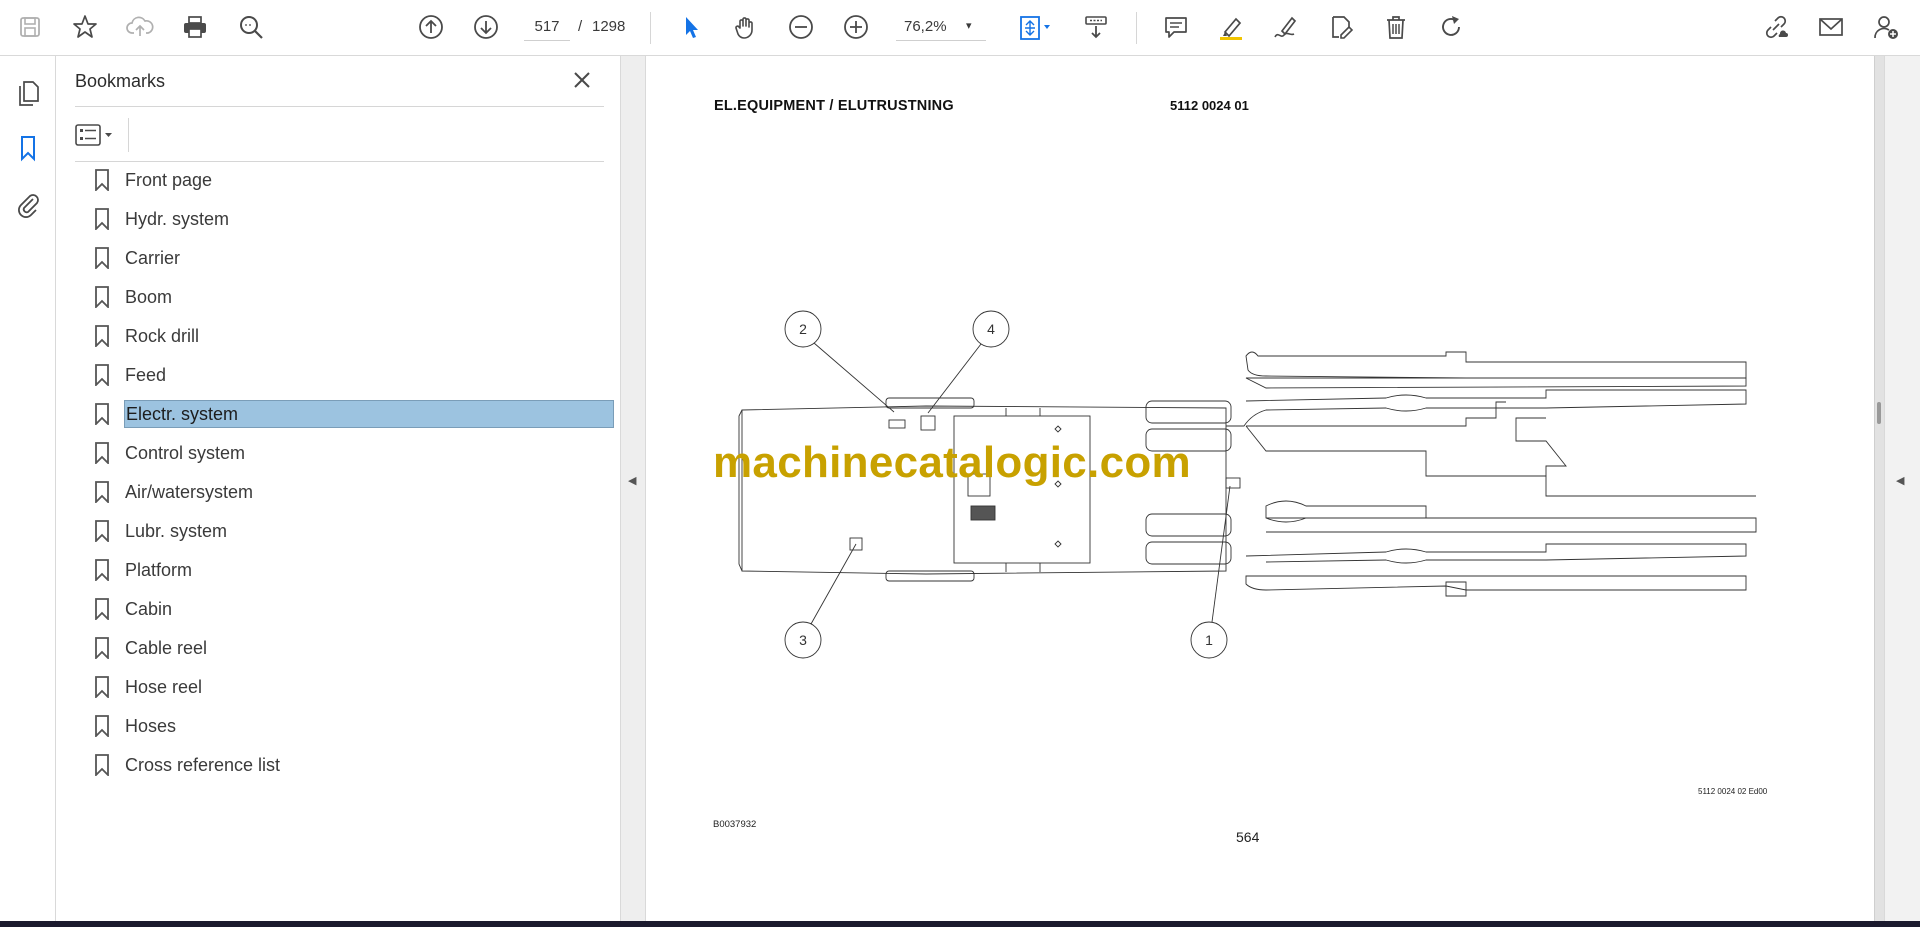 This screenshot has width=1920, height=927. Describe the element at coordinates (1036, 27) in the screenshot. I see `fit-page-icon` at that location.